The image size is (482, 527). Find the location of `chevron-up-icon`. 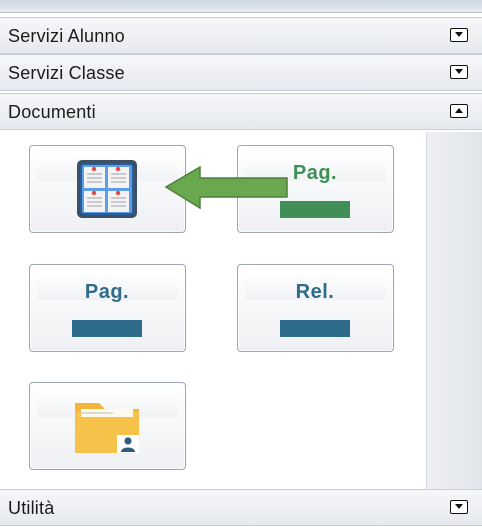

chevron-up-icon is located at coordinates (459, 111).